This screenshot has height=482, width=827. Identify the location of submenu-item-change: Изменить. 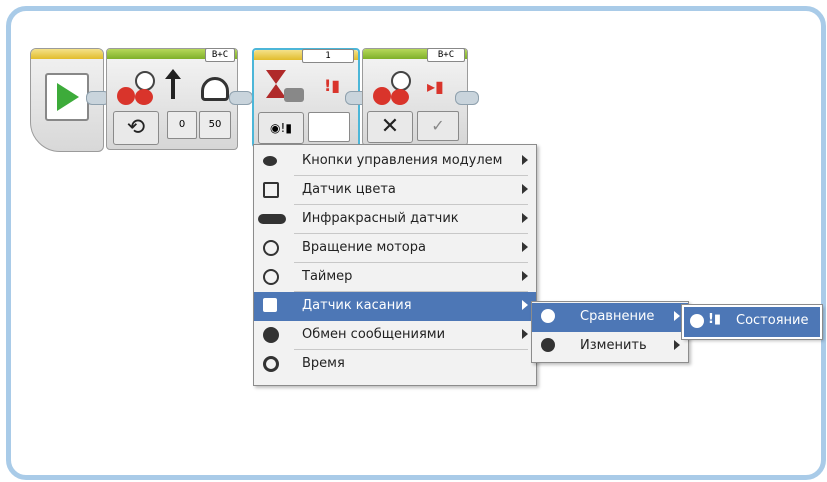
(610, 346).